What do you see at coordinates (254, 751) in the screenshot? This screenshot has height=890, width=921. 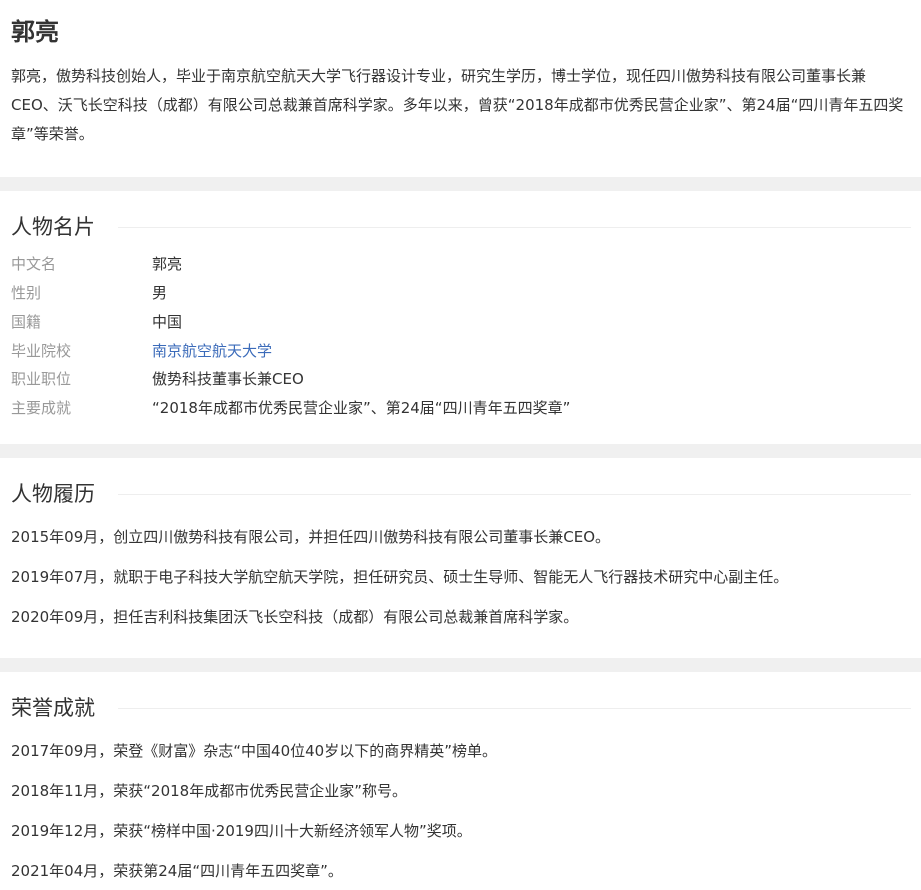 I see `honor-item: 2017年09月，荣登《财富》杂志“中国40位40岁以下的商界精英”榜单。` at bounding box center [254, 751].